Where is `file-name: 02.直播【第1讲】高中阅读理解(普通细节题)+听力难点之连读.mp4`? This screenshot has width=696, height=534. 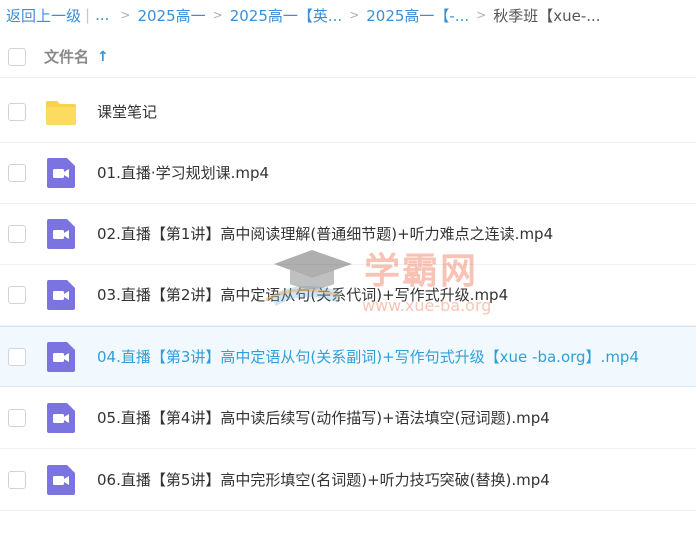
file-name: 02.直播【第1讲】高中阅读理解(普通细节题)+听力难点之连读.mp4 is located at coordinates (325, 233).